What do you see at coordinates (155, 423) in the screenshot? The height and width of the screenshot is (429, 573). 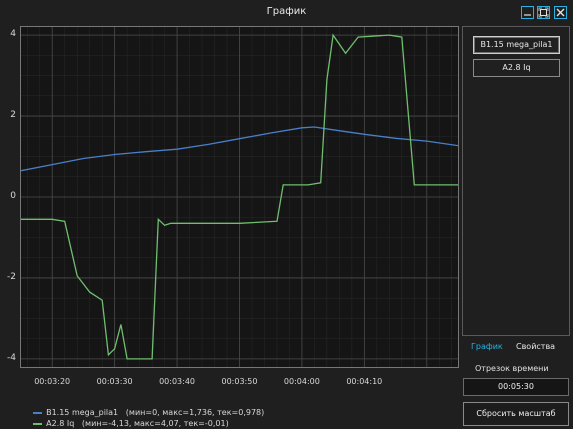 I see `legend-stats: (мин=-4,13, макс=4,07, тек=-0,01)` at bounding box center [155, 423].